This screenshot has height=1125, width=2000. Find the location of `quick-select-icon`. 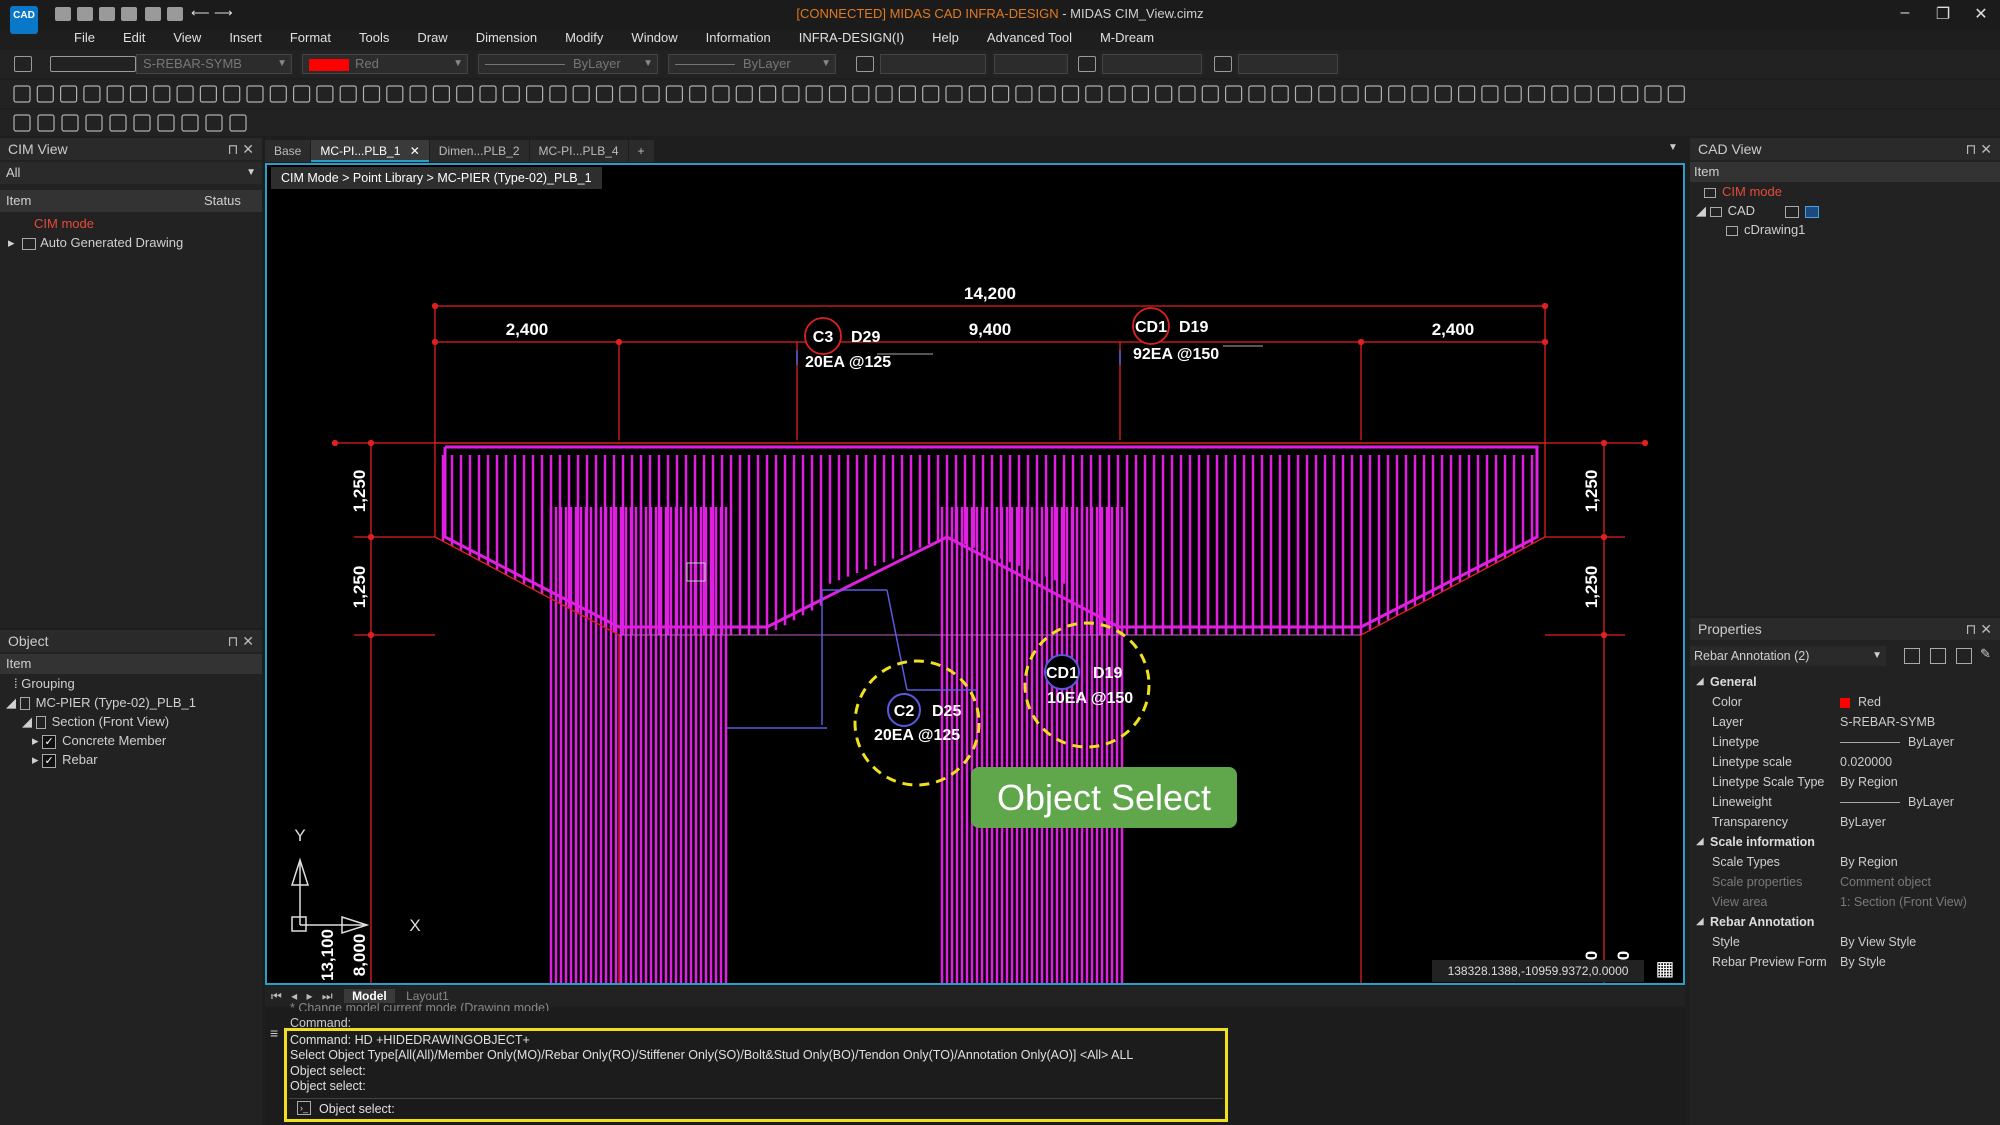

quick-select-icon is located at coordinates (1912, 656).